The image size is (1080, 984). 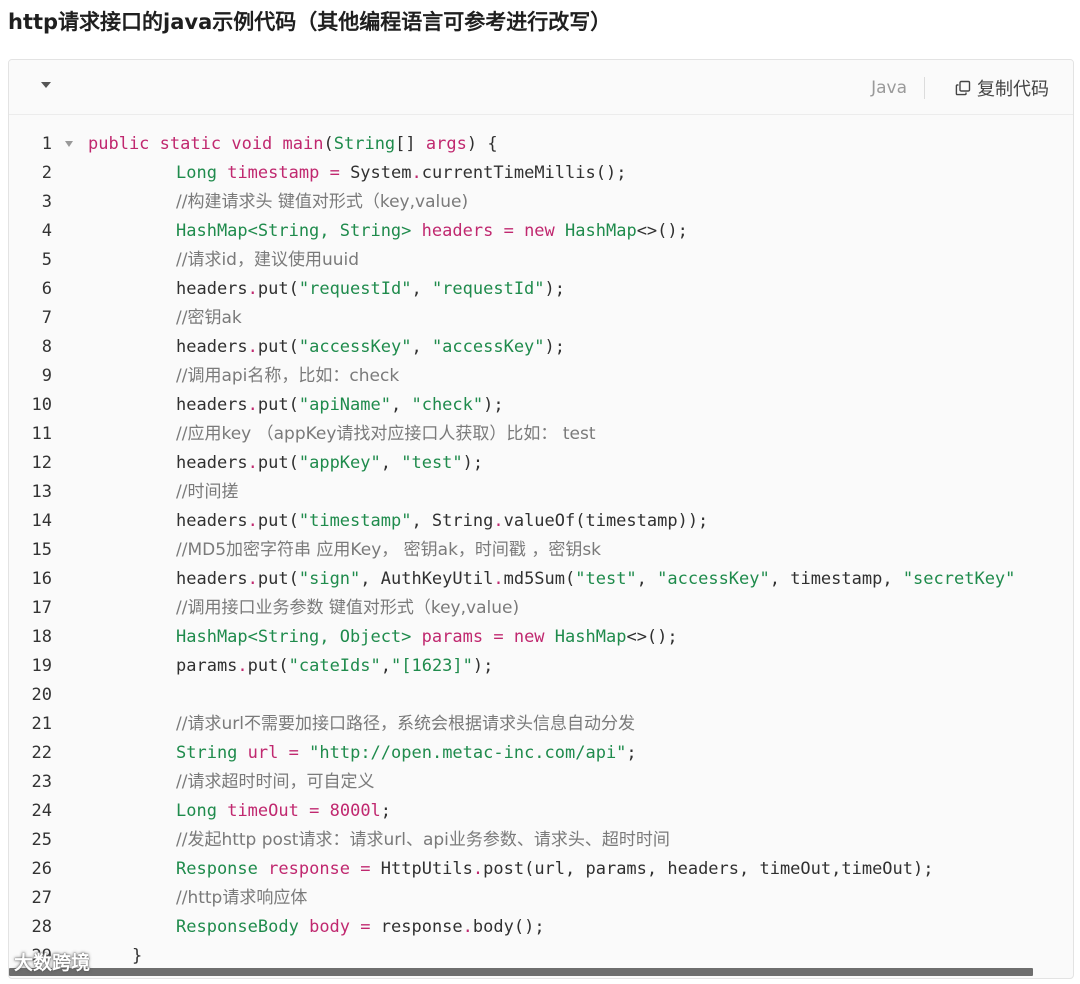 What do you see at coordinates (52, 963) in the screenshot?
I see `watermark: 大数跨境` at bounding box center [52, 963].